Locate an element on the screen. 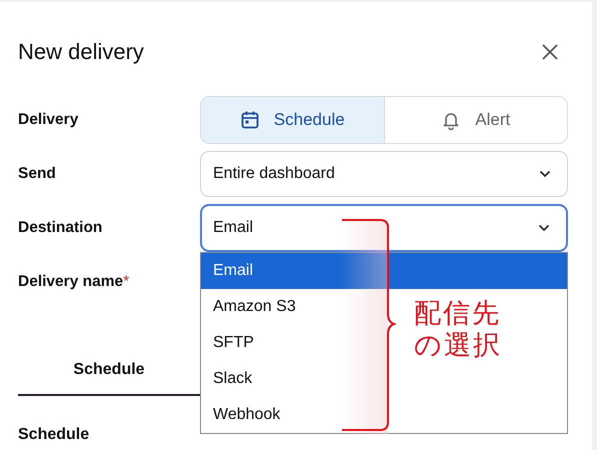 The height and width of the screenshot is (450, 597). dialog-title: New delivery is located at coordinates (81, 52).